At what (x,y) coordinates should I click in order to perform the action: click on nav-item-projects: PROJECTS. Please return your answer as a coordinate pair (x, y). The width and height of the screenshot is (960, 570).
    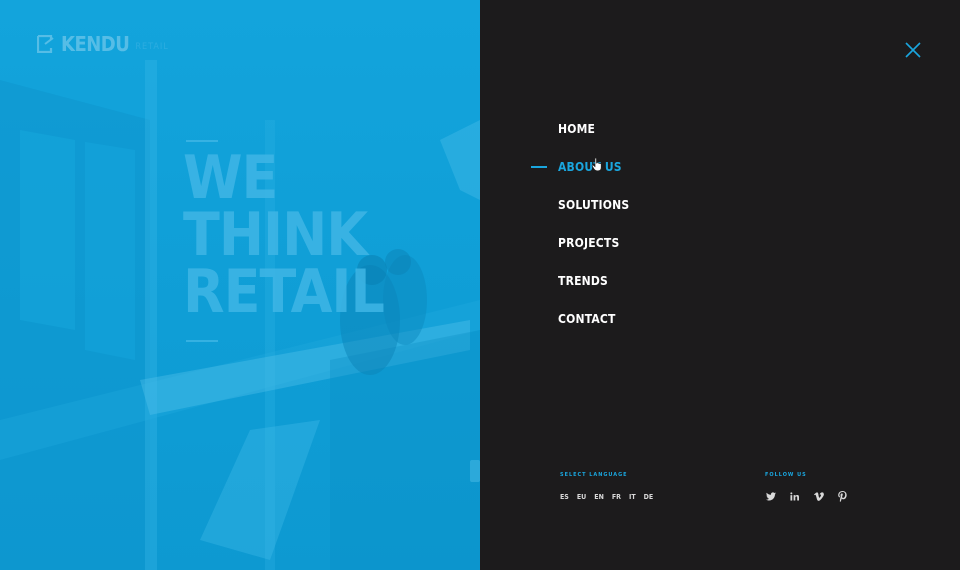
    Looking at the image, I should click on (593, 243).